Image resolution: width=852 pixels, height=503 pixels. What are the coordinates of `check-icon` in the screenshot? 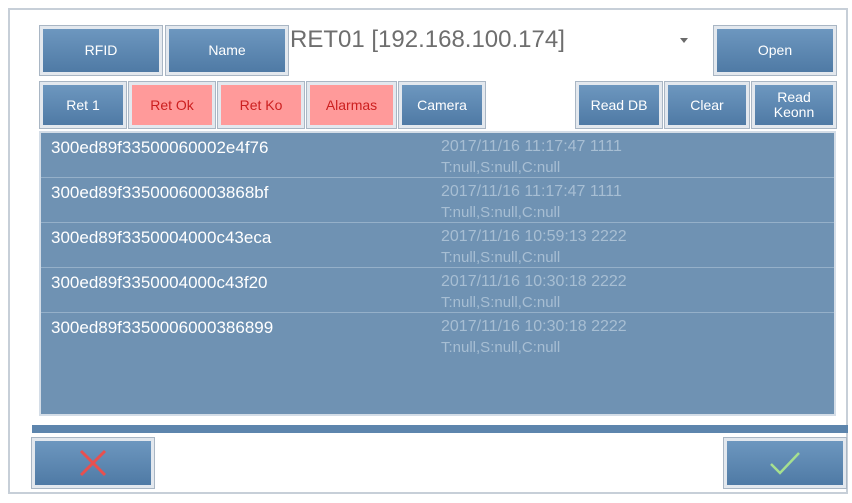 It's located at (785, 463).